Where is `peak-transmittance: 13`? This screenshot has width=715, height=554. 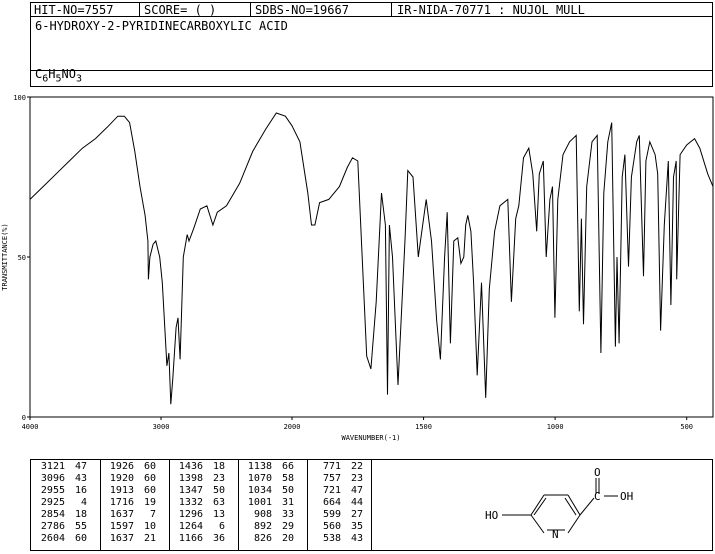
peak-transmittance: 13 is located at coordinates (218, 514).